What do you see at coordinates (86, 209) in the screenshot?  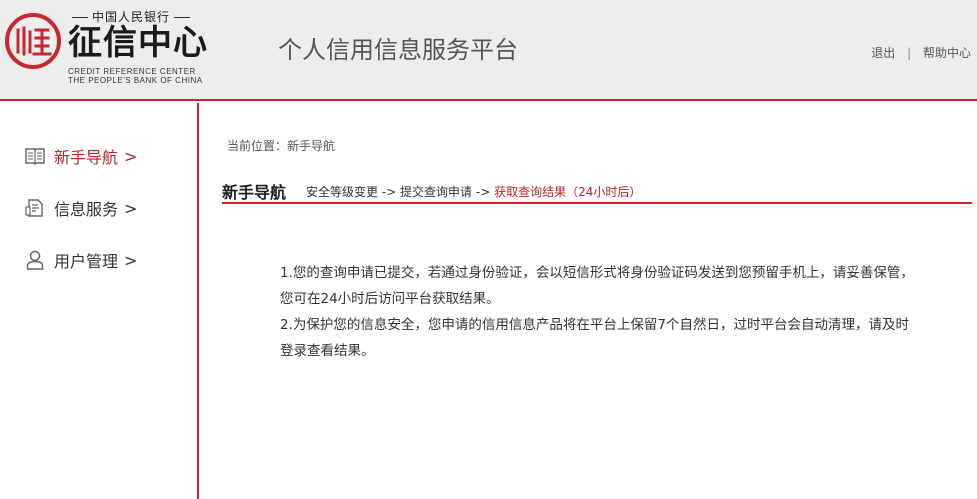 I see `sidebar-item-label: 信息服务` at bounding box center [86, 209].